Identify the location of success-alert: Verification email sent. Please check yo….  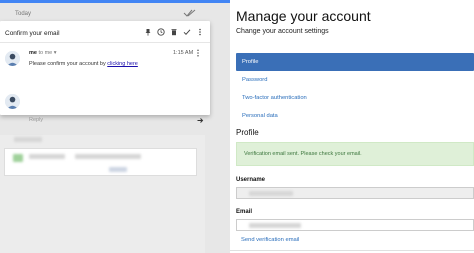
(355, 154).